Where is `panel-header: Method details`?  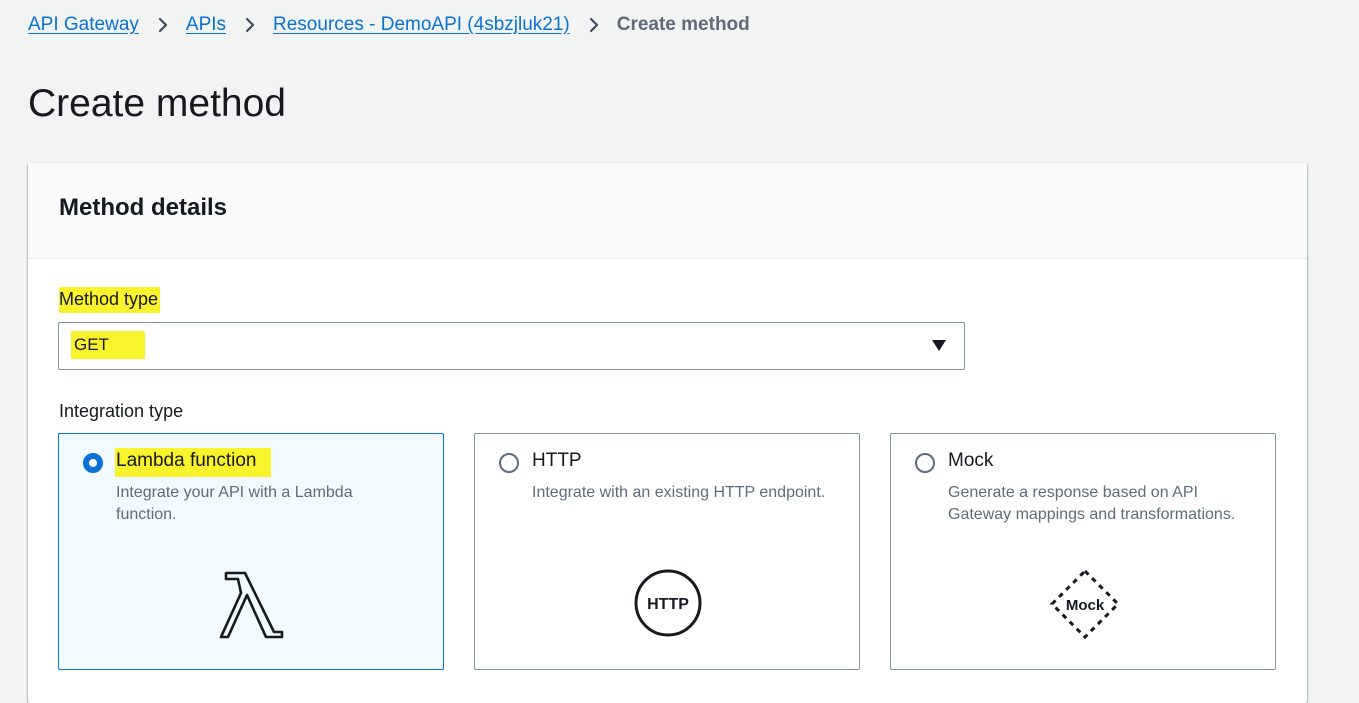
panel-header: Method details is located at coordinates (667, 211).